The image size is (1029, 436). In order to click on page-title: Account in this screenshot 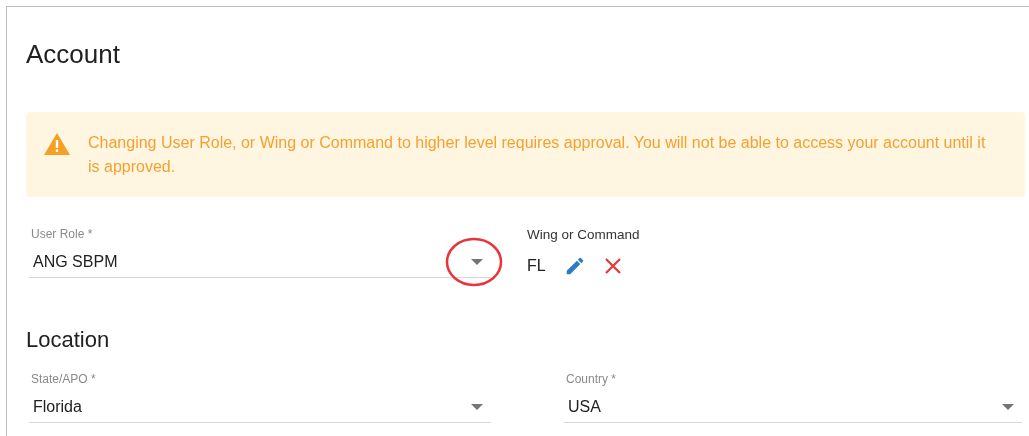, I will do `click(73, 54)`.